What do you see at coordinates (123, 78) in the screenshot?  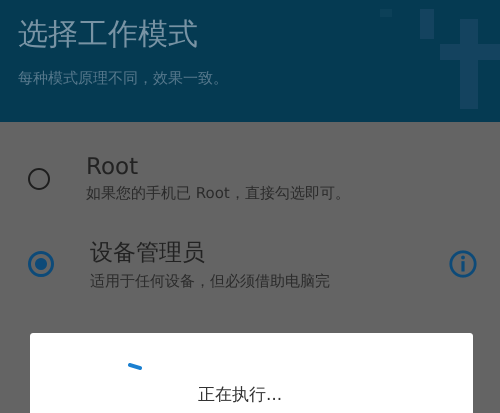 I see `page-subtitle: 每种模式原理不同，效果一致。` at bounding box center [123, 78].